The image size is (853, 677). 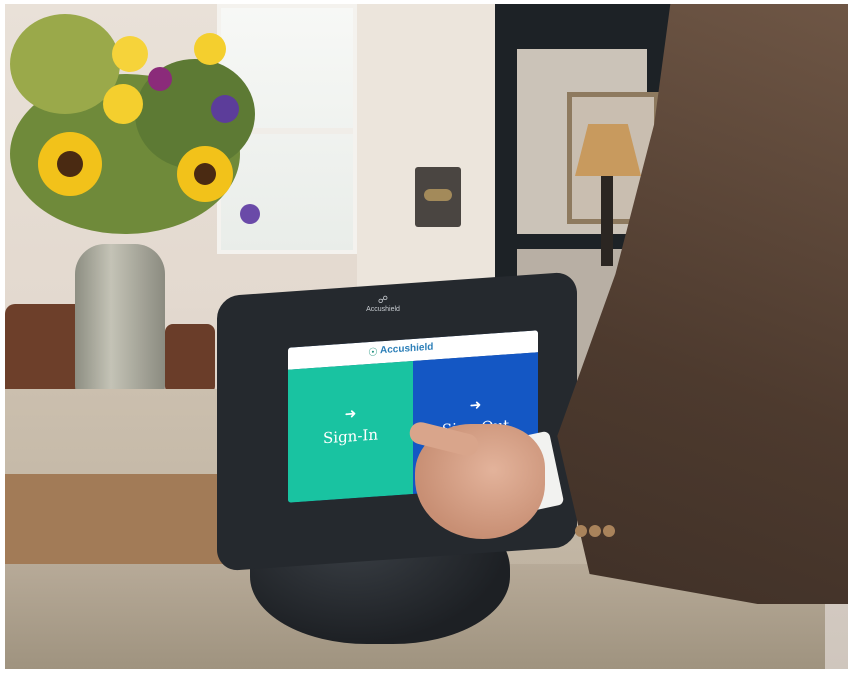 What do you see at coordinates (607, 221) in the screenshot?
I see `lamp-base` at bounding box center [607, 221].